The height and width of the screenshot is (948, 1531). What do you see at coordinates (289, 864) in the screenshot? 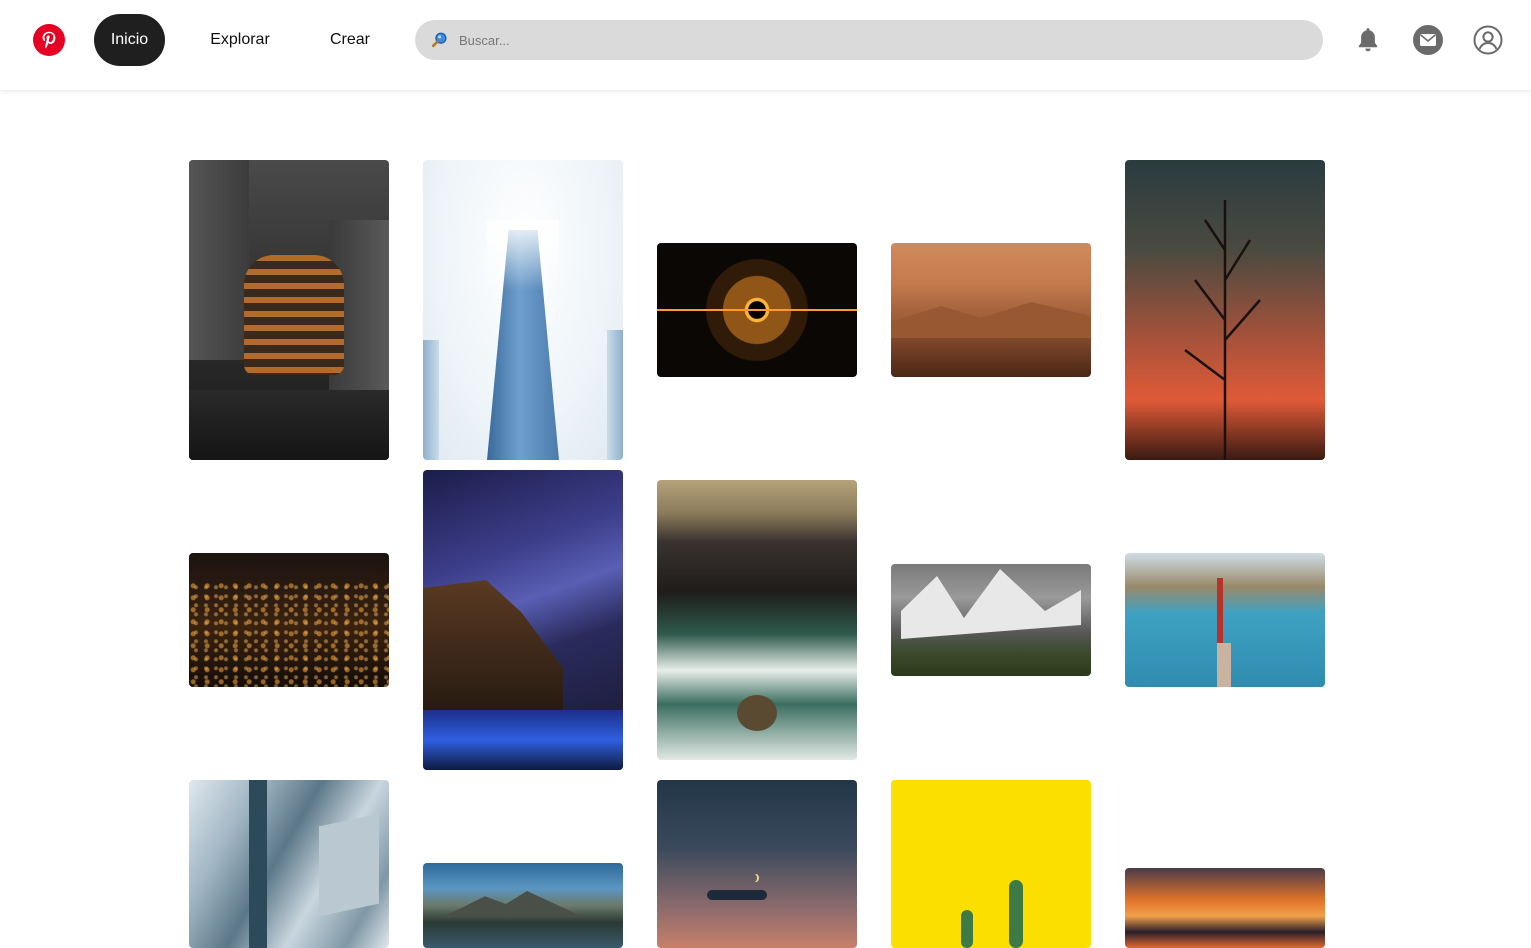
I see `pin-ice-formation` at bounding box center [289, 864].